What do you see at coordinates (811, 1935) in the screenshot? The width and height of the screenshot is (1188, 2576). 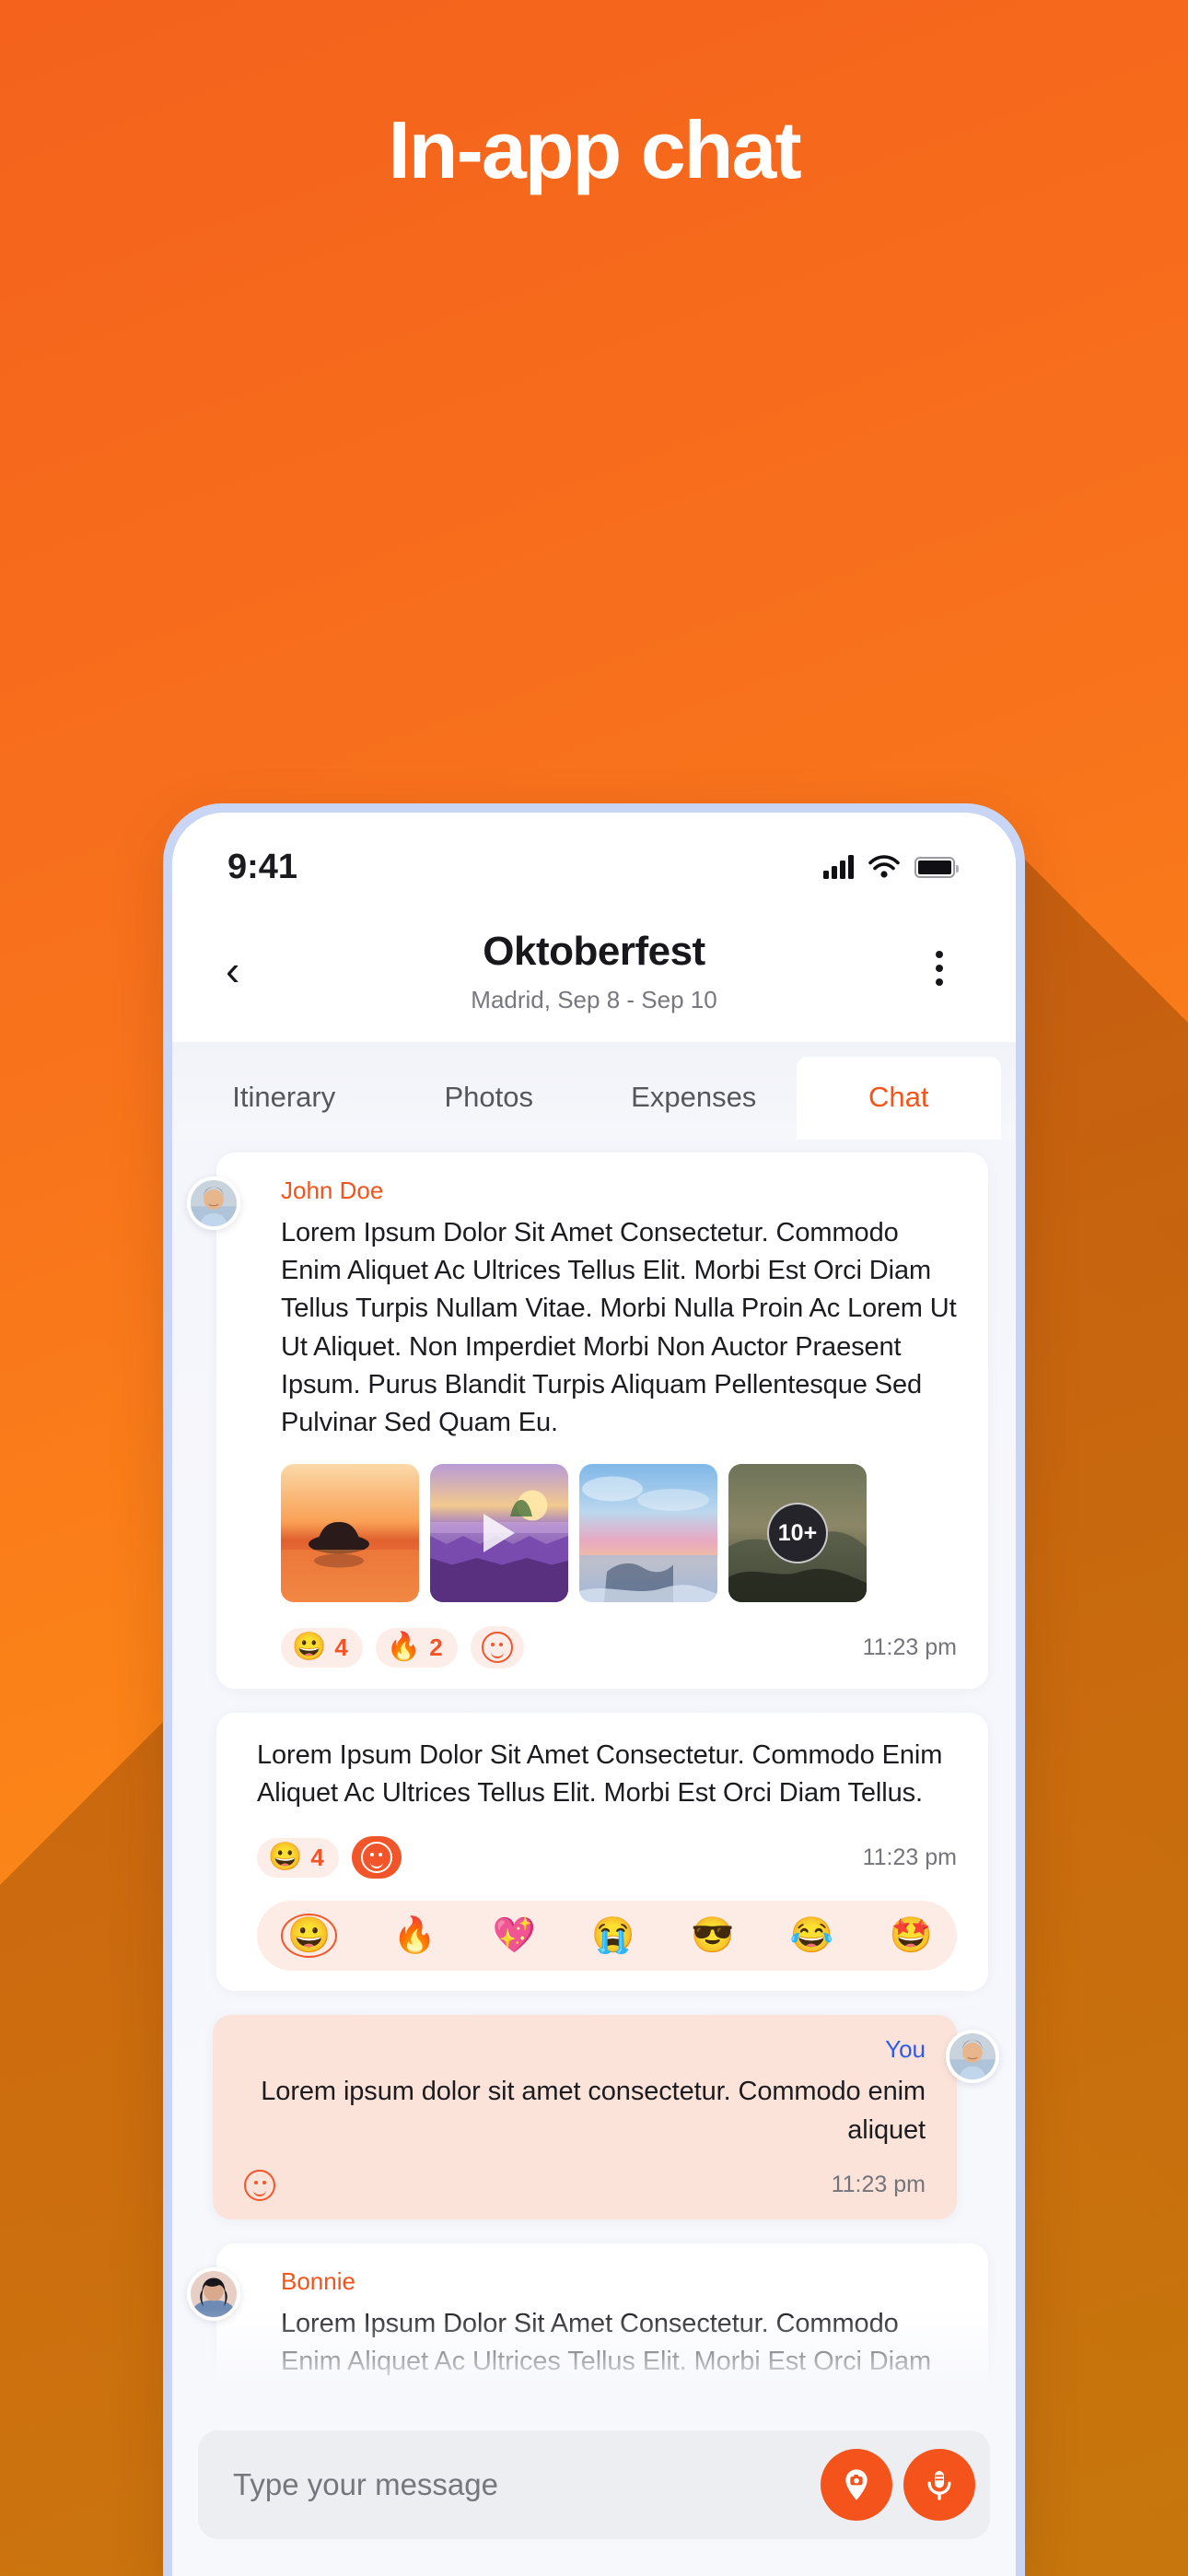 I see `emoji-option: 😂` at bounding box center [811, 1935].